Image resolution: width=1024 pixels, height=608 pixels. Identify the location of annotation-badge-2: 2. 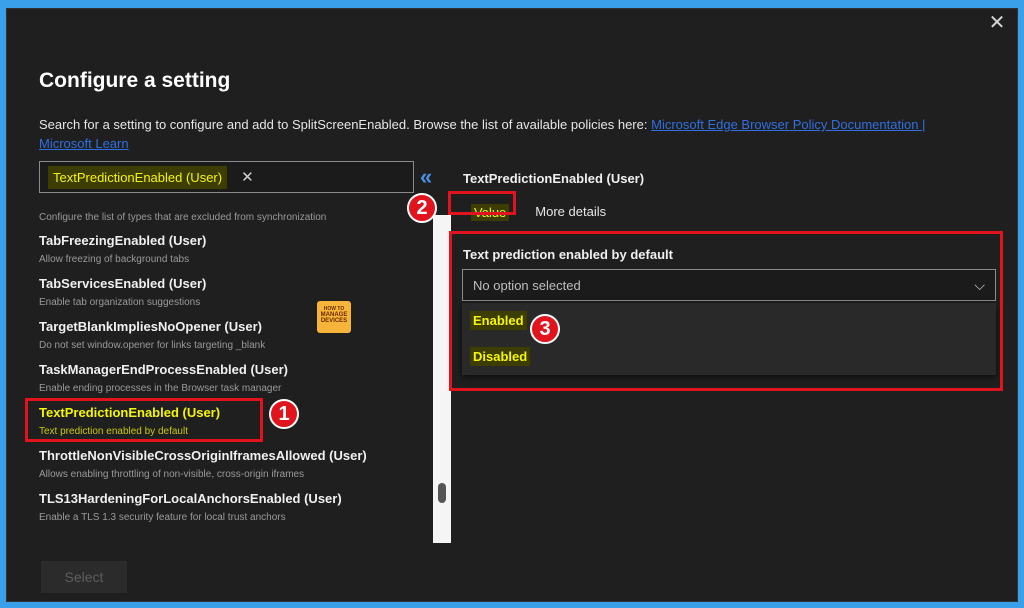
(422, 208).